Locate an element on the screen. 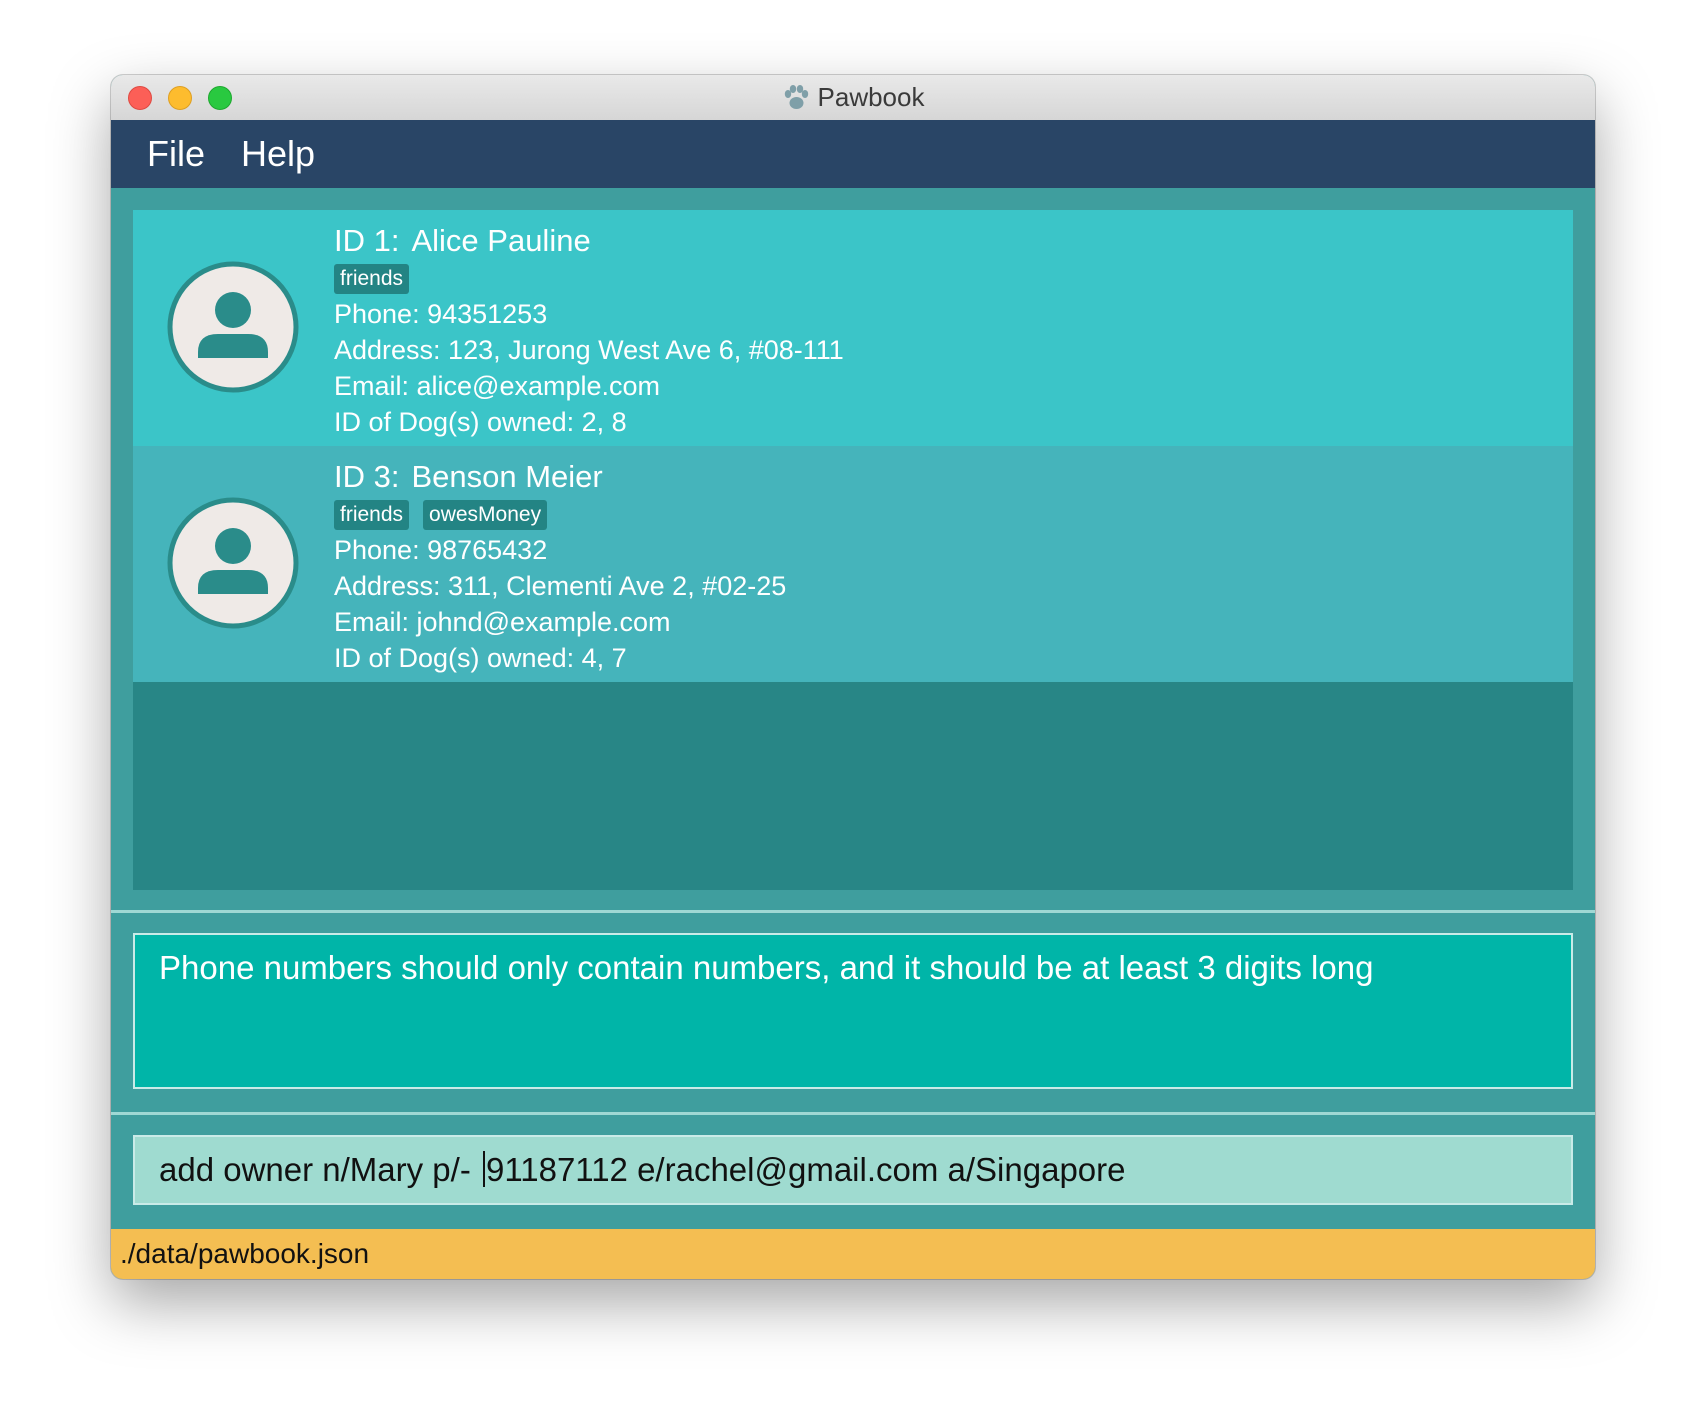  text-caret is located at coordinates (483, 1169).